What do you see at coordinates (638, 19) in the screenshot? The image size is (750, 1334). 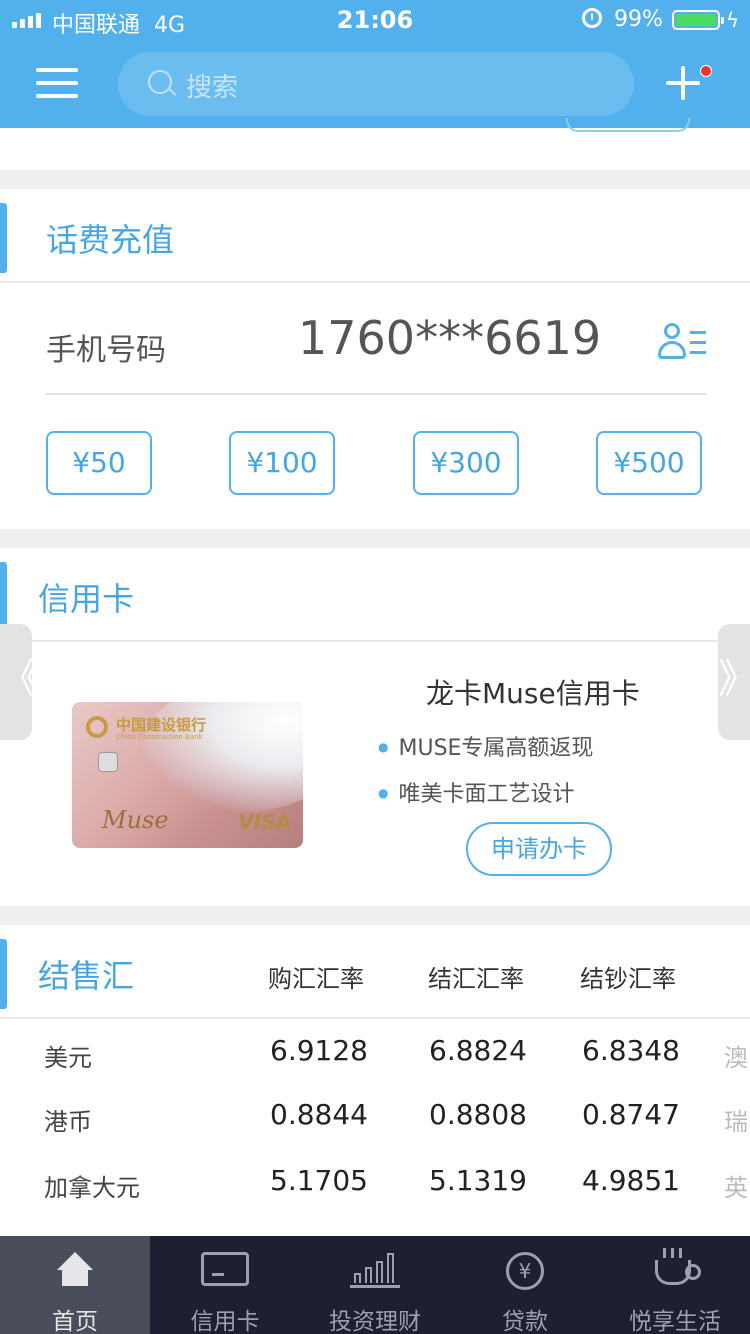 I see `battery-percent: 99%` at bounding box center [638, 19].